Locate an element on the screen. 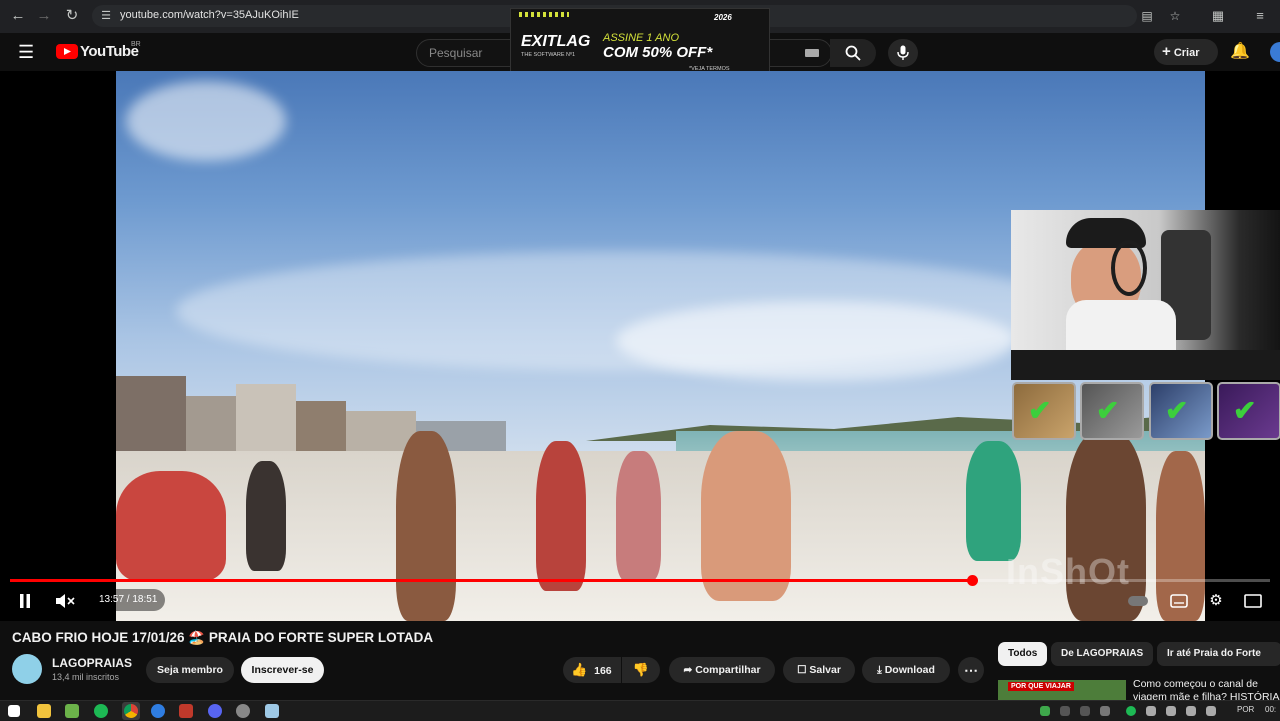  channel-avatar is located at coordinates (27, 669).